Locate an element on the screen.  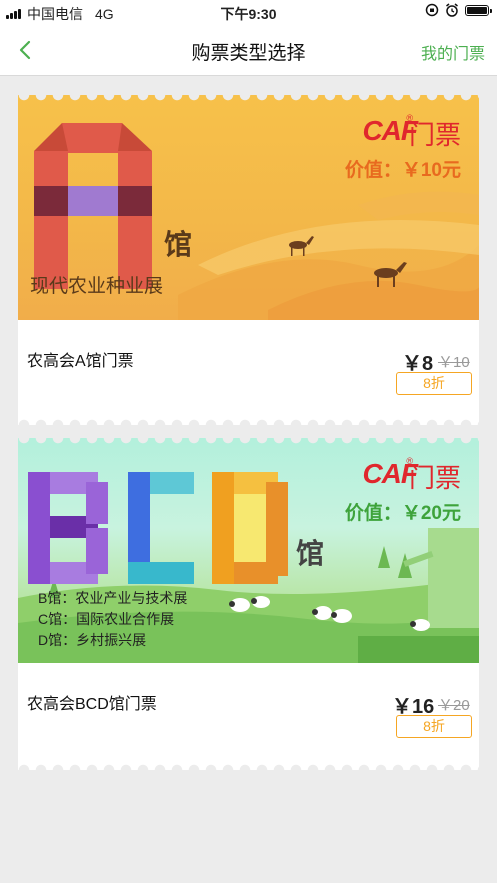
original-price: ￥20 is located at coordinates (454, 705).